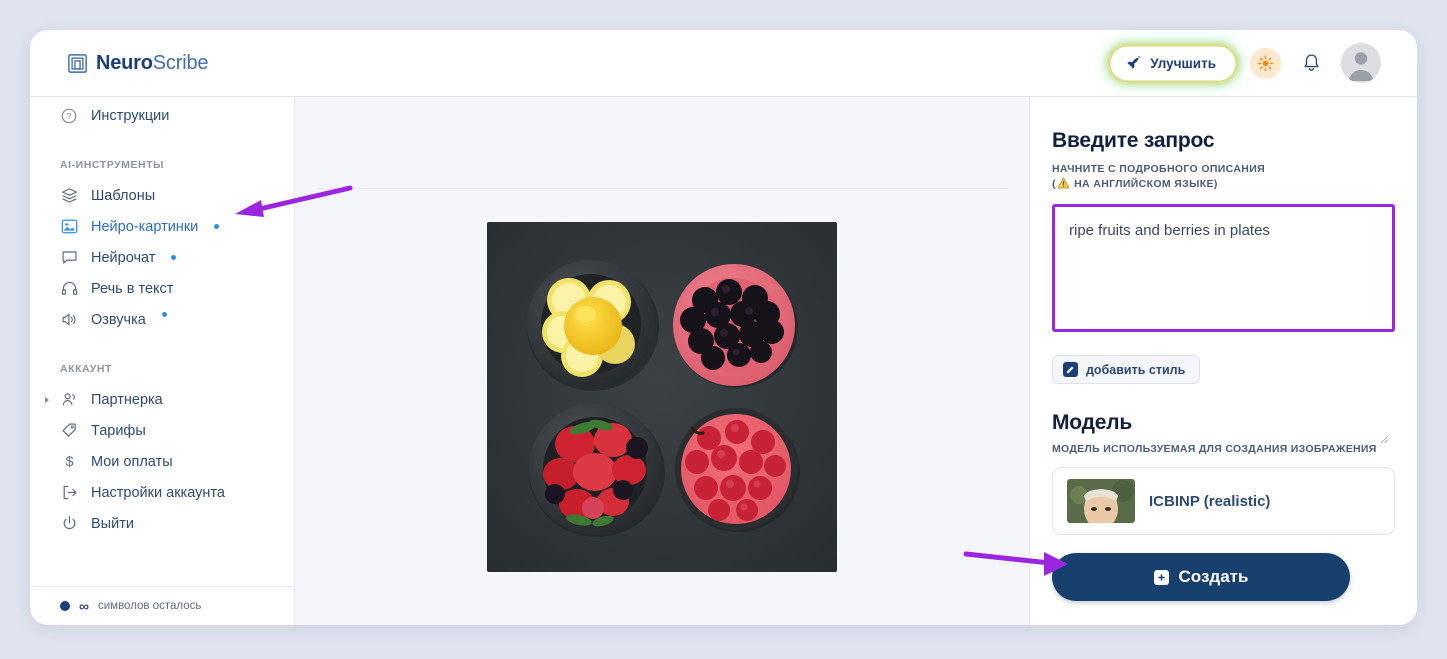 Image resolution: width=1447 pixels, height=659 pixels. Describe the element at coordinates (1101, 501) in the screenshot. I see `model-preview-thumbnail-icon` at that location.